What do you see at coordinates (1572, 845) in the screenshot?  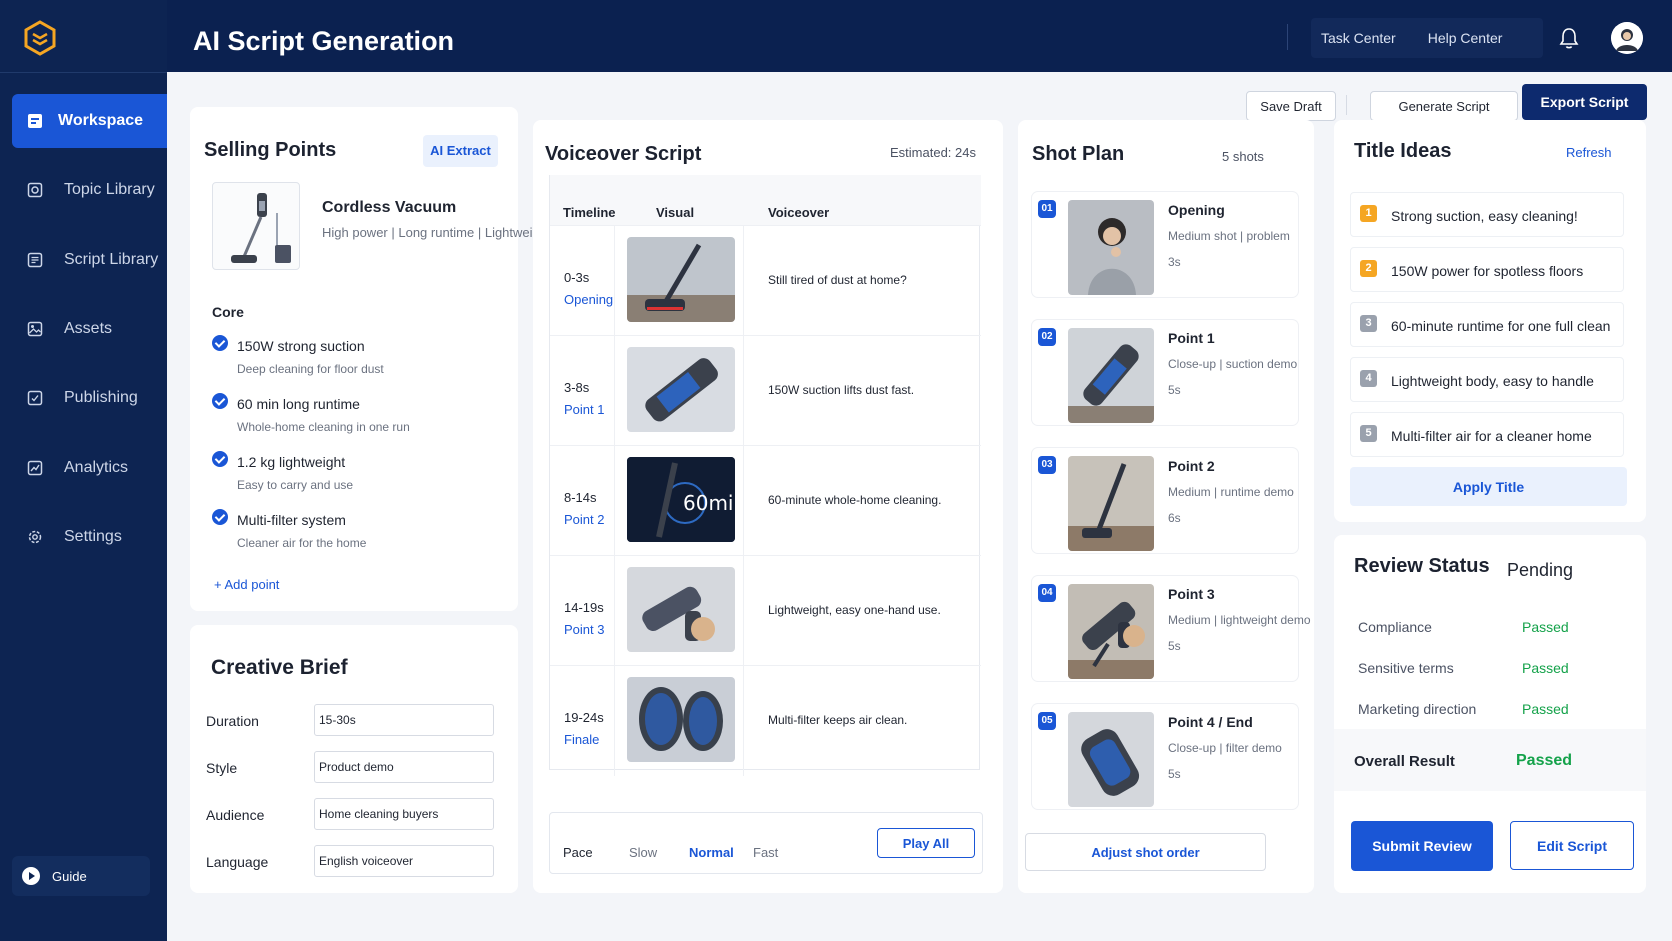 I see `edit-script-button: Edit Script` at bounding box center [1572, 845].